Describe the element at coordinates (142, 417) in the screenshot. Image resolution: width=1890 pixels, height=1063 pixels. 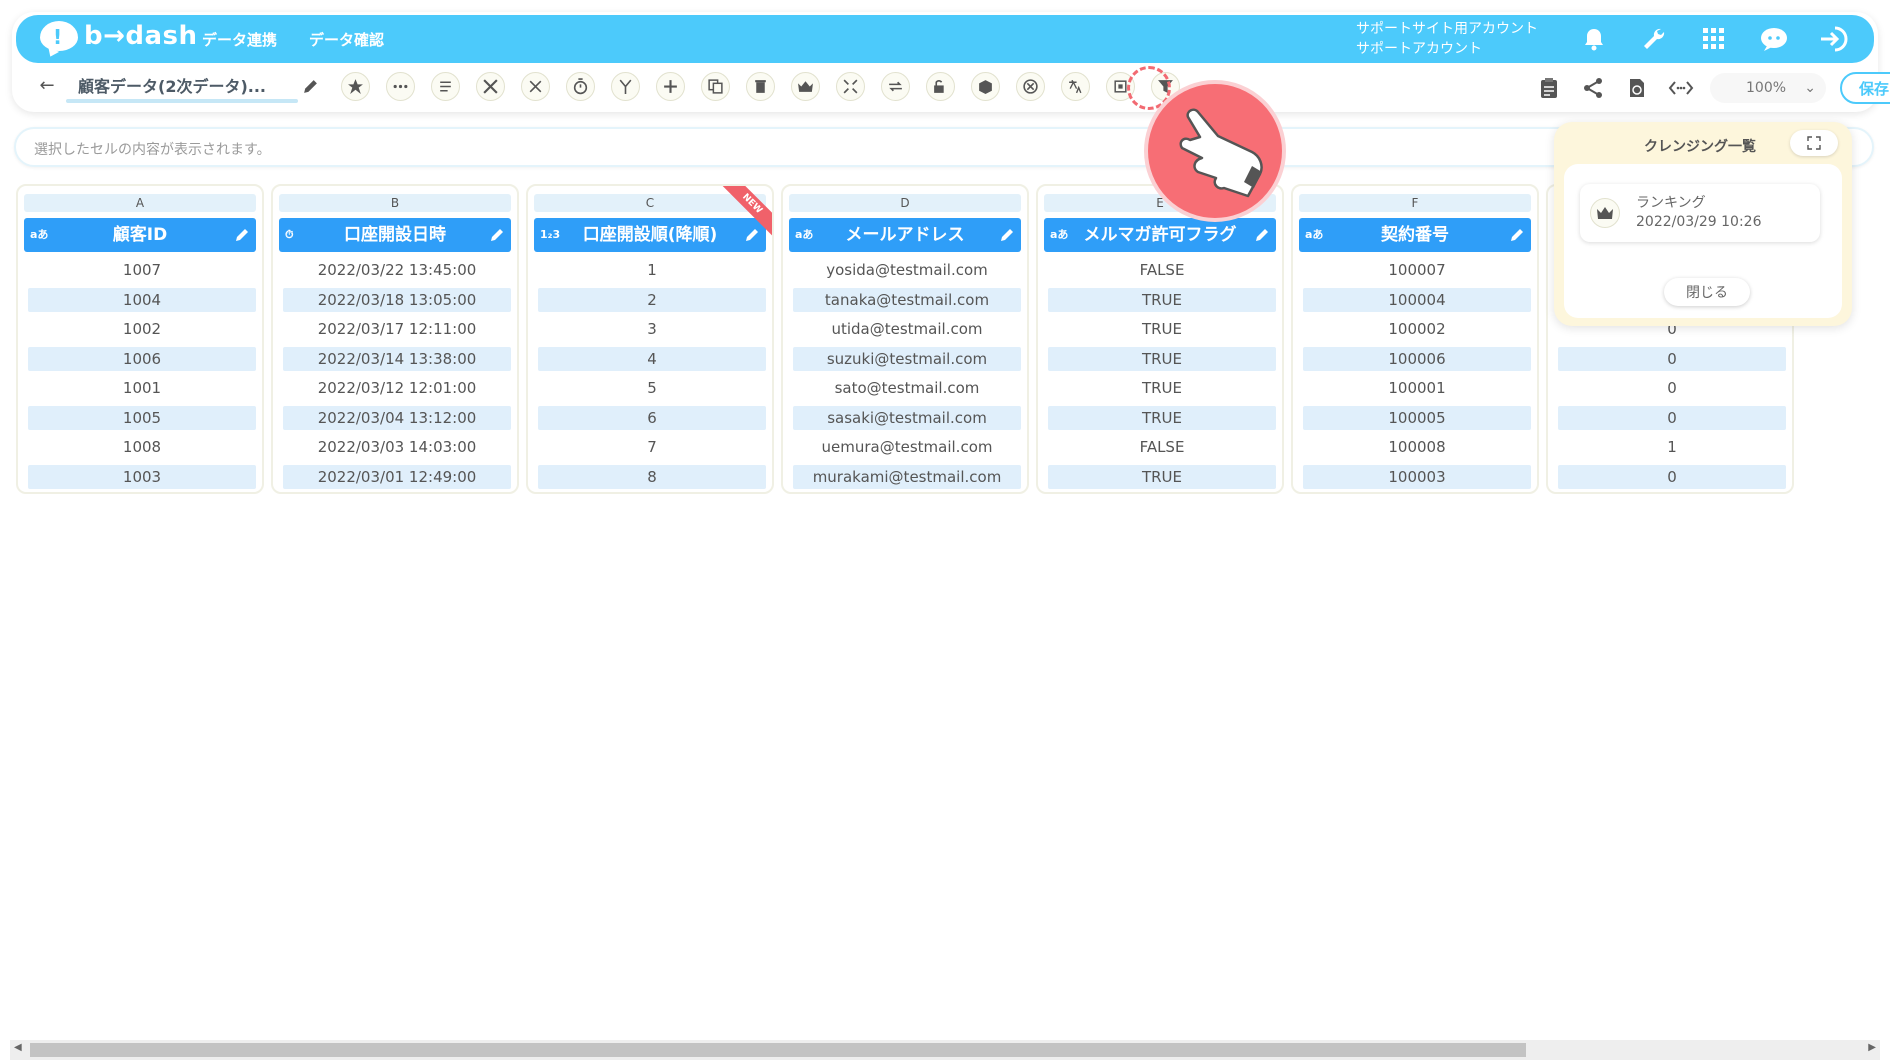
I see `table-cell: 1005` at that location.